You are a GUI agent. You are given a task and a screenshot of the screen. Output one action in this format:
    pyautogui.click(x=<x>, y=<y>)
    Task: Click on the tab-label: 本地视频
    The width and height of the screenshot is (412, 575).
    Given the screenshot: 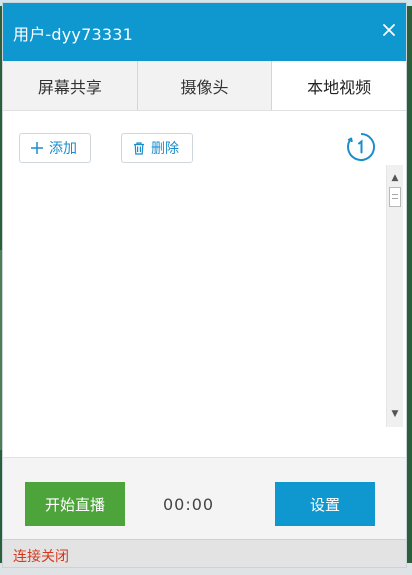 What is the action you would take?
    pyautogui.click(x=339, y=87)
    